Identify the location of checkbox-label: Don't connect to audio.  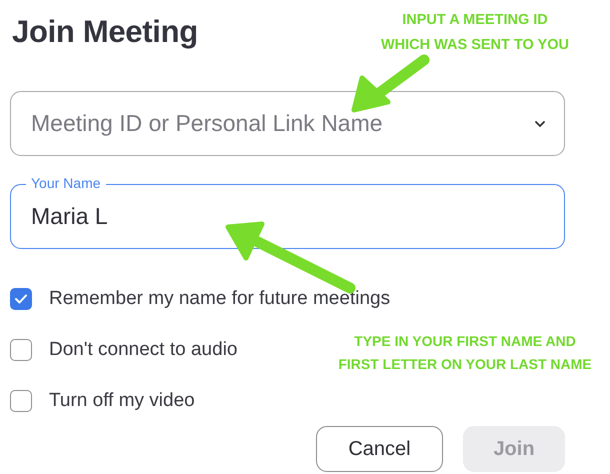
(143, 350).